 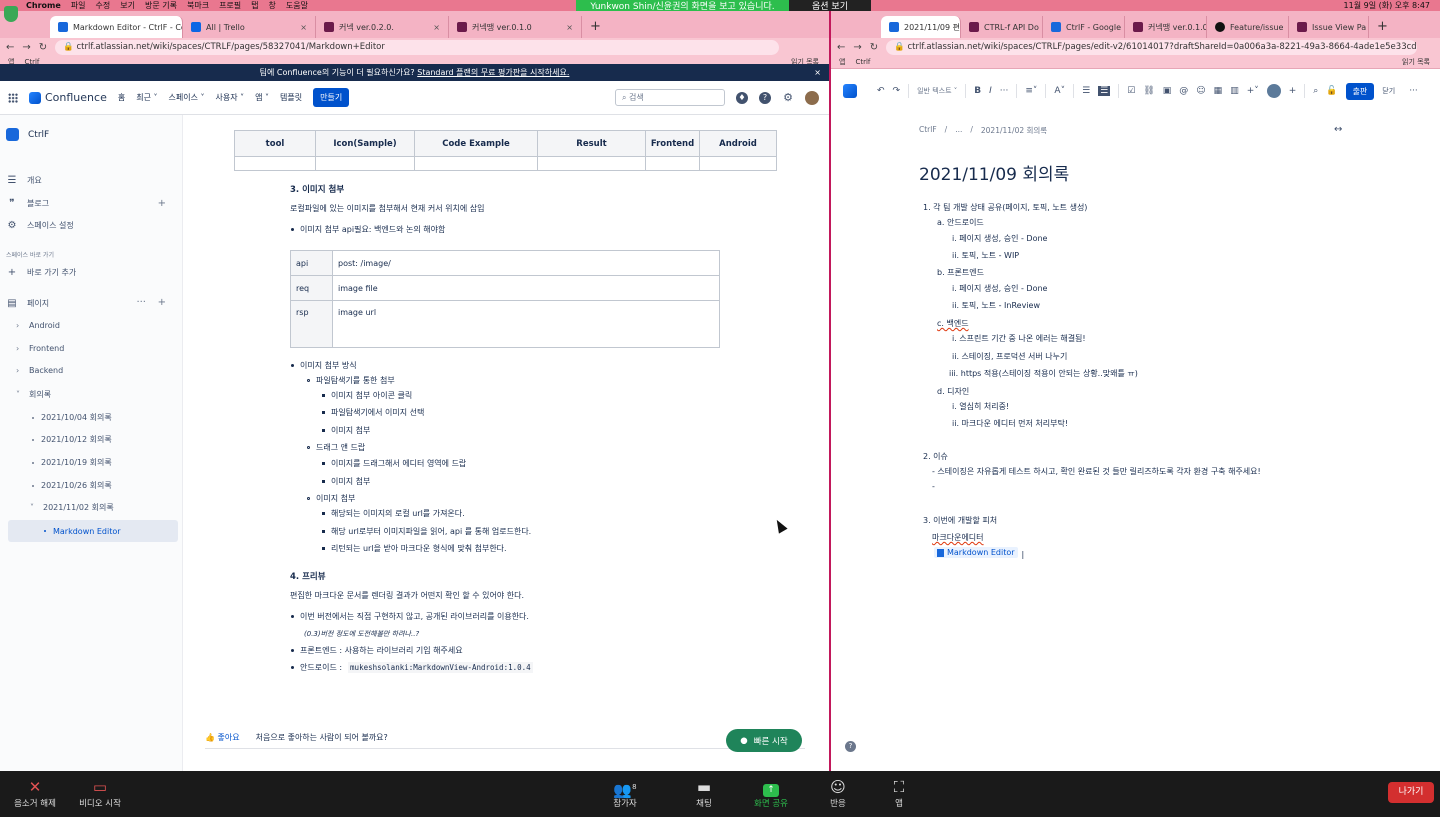 What do you see at coordinates (838, 793) in the screenshot?
I see `reactions-button: ☺ 반응` at bounding box center [838, 793].